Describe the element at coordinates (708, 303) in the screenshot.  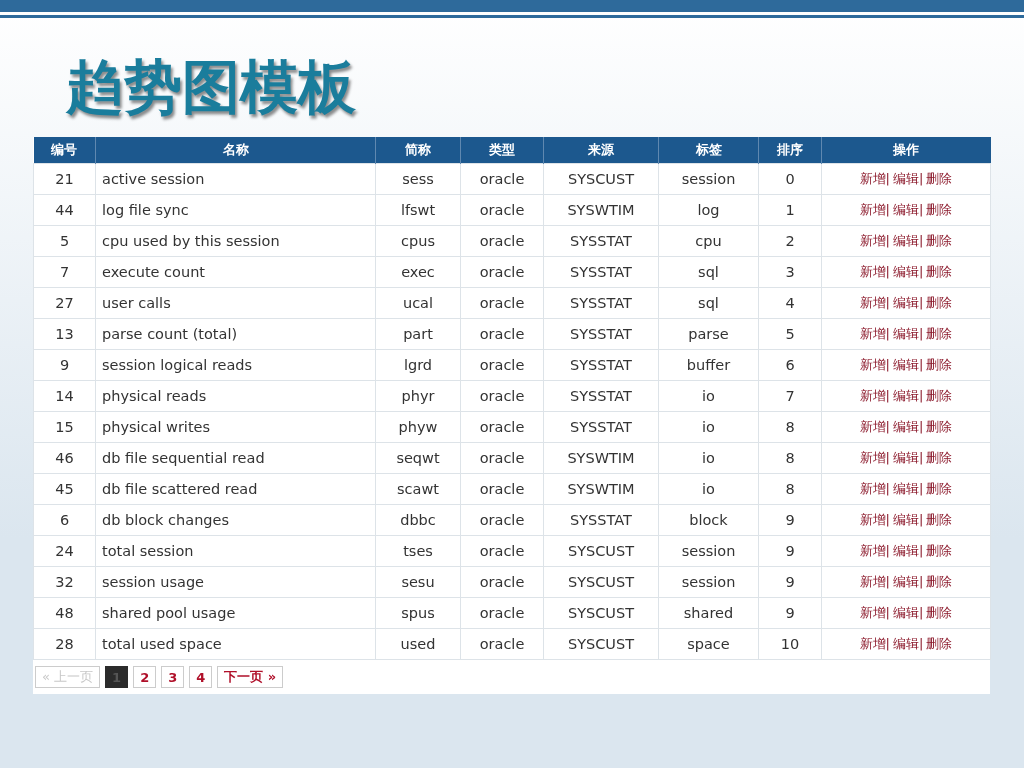
I see `table-cell: sql` at that location.